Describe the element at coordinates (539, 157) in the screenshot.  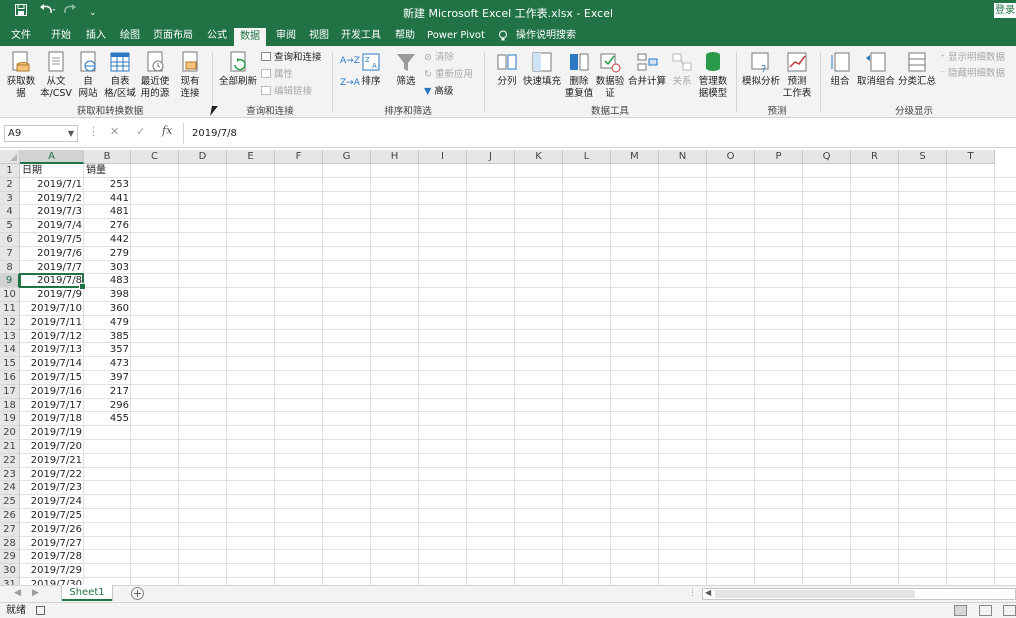
I see `column-header-k: K` at that location.